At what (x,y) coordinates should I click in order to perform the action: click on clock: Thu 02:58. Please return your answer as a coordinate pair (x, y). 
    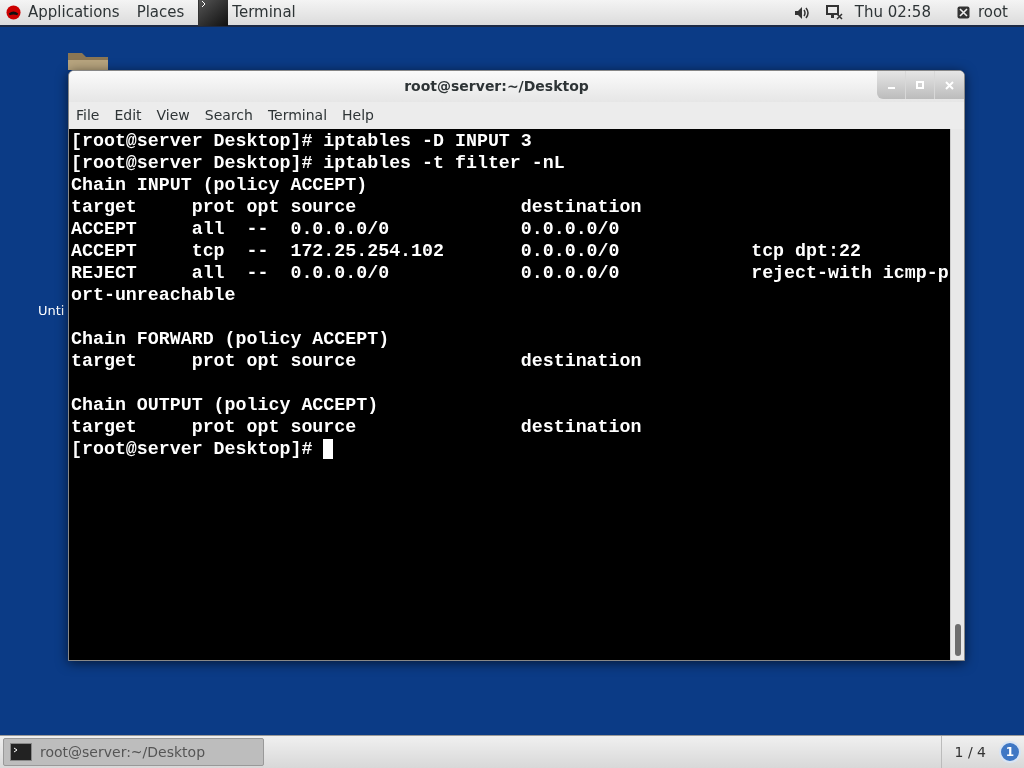
    Looking at the image, I should click on (892, 12).